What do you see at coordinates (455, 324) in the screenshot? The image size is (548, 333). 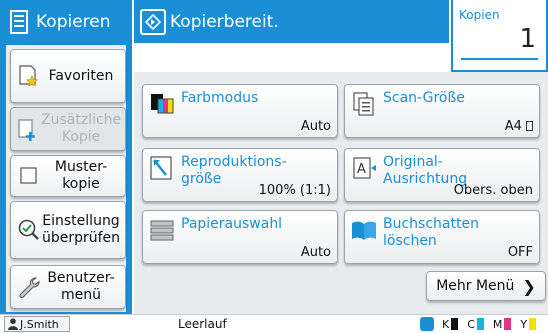 I see `toner-k-bar` at bounding box center [455, 324].